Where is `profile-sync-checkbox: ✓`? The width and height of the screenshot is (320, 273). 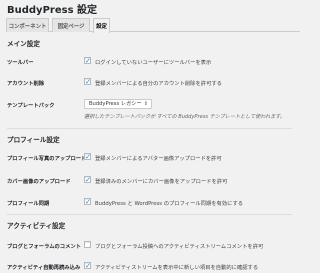
profile-sync-checkbox: ✓ is located at coordinates (87, 202).